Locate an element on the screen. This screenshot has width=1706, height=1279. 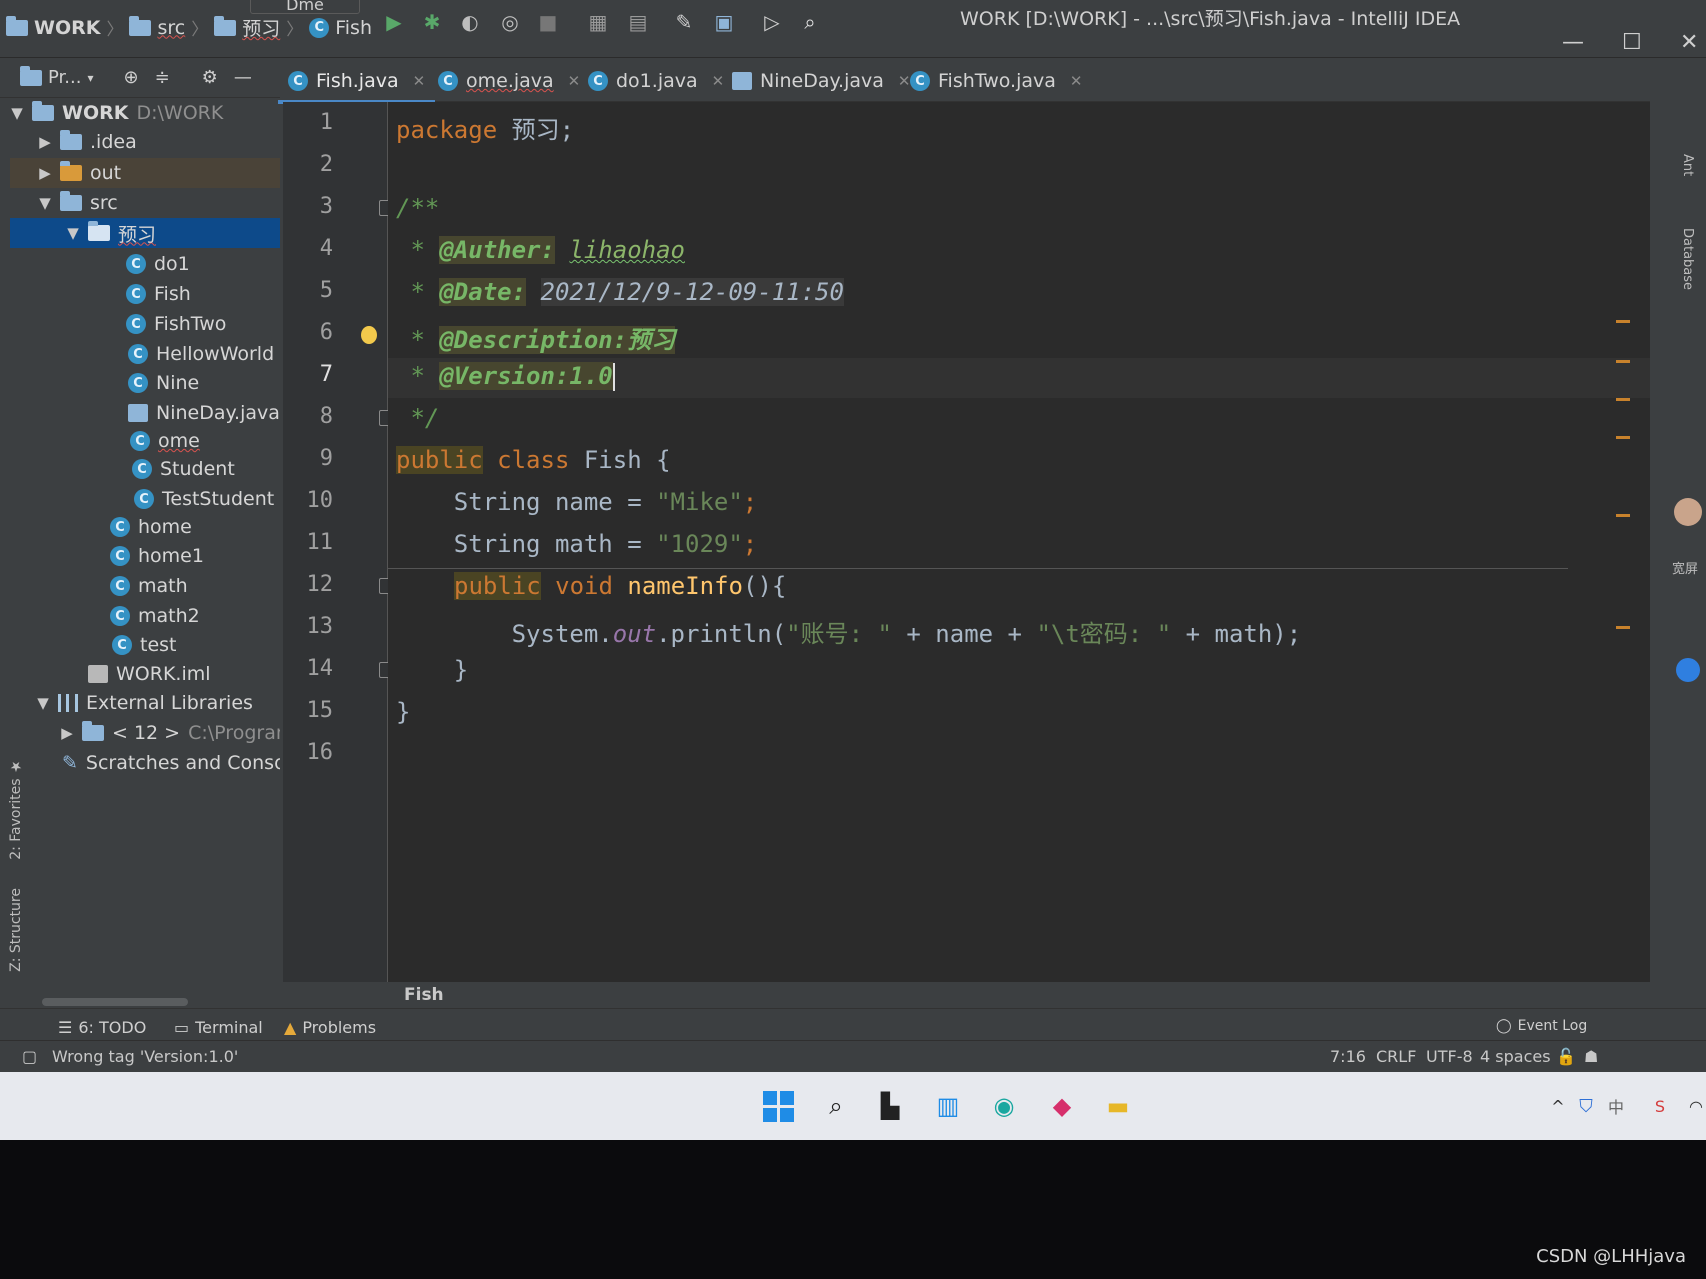
line-separator: CRLF is located at coordinates (1396, 1056).